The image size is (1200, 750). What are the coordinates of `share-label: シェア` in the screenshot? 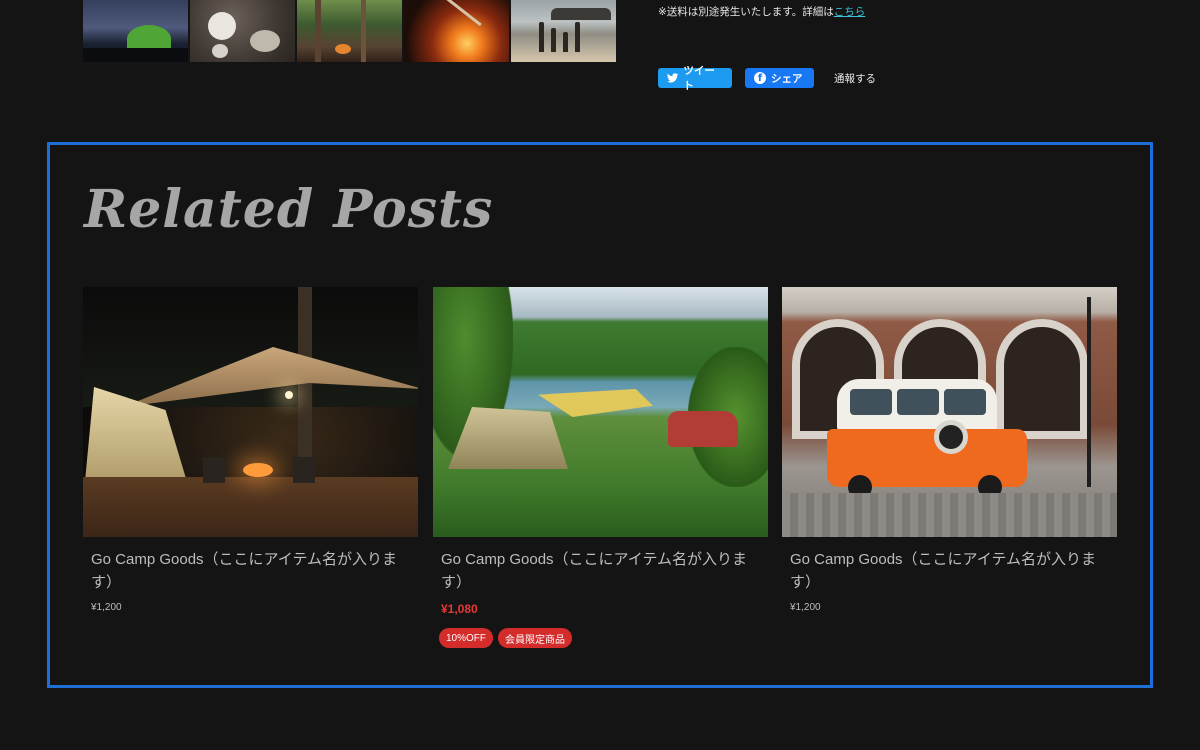 It's located at (787, 78).